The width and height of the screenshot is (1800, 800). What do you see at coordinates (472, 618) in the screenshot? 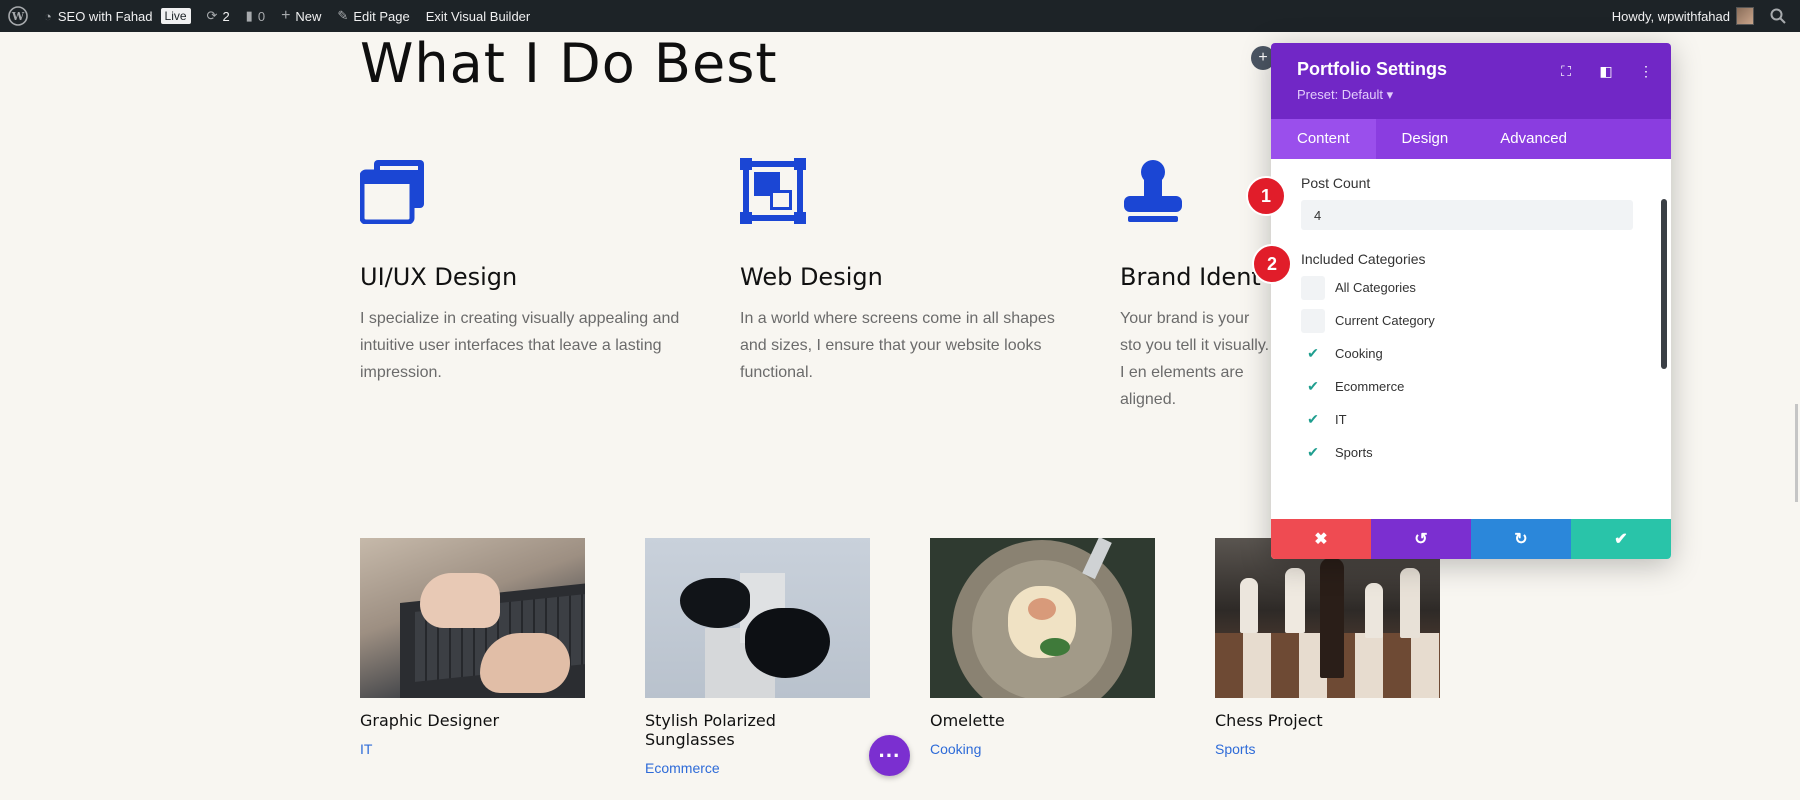
I see `laptop-photo` at bounding box center [472, 618].